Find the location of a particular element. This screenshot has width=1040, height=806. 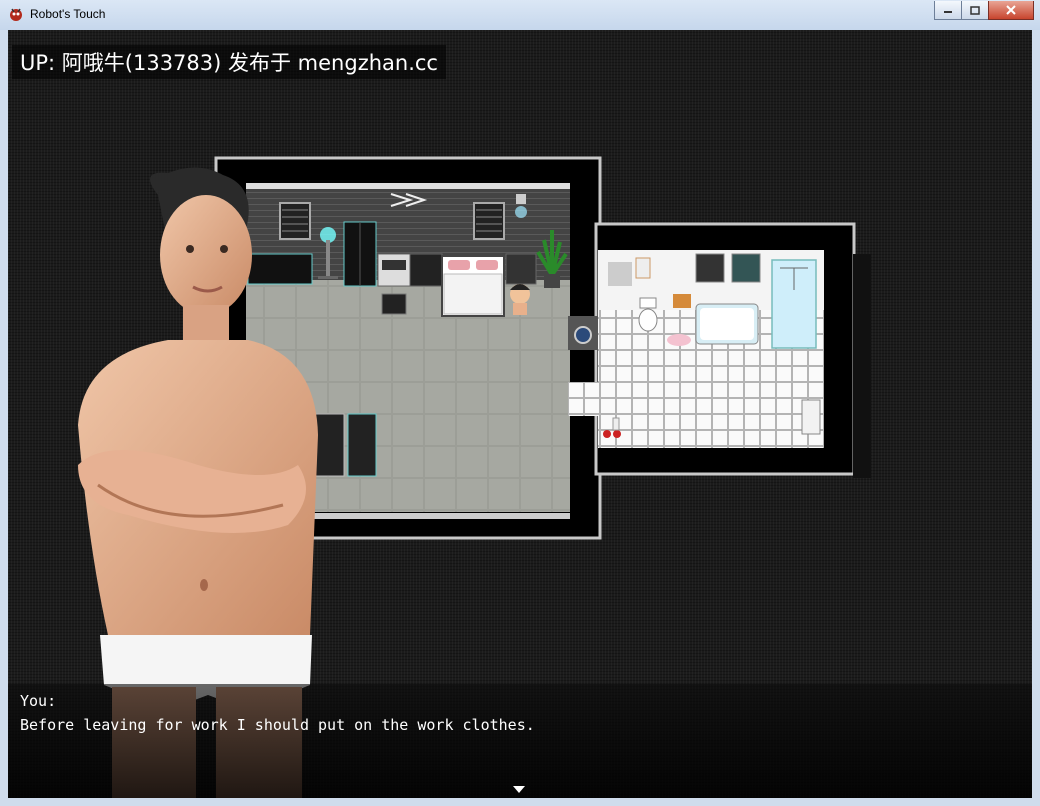

player-sprite is located at coordinates (520, 299).